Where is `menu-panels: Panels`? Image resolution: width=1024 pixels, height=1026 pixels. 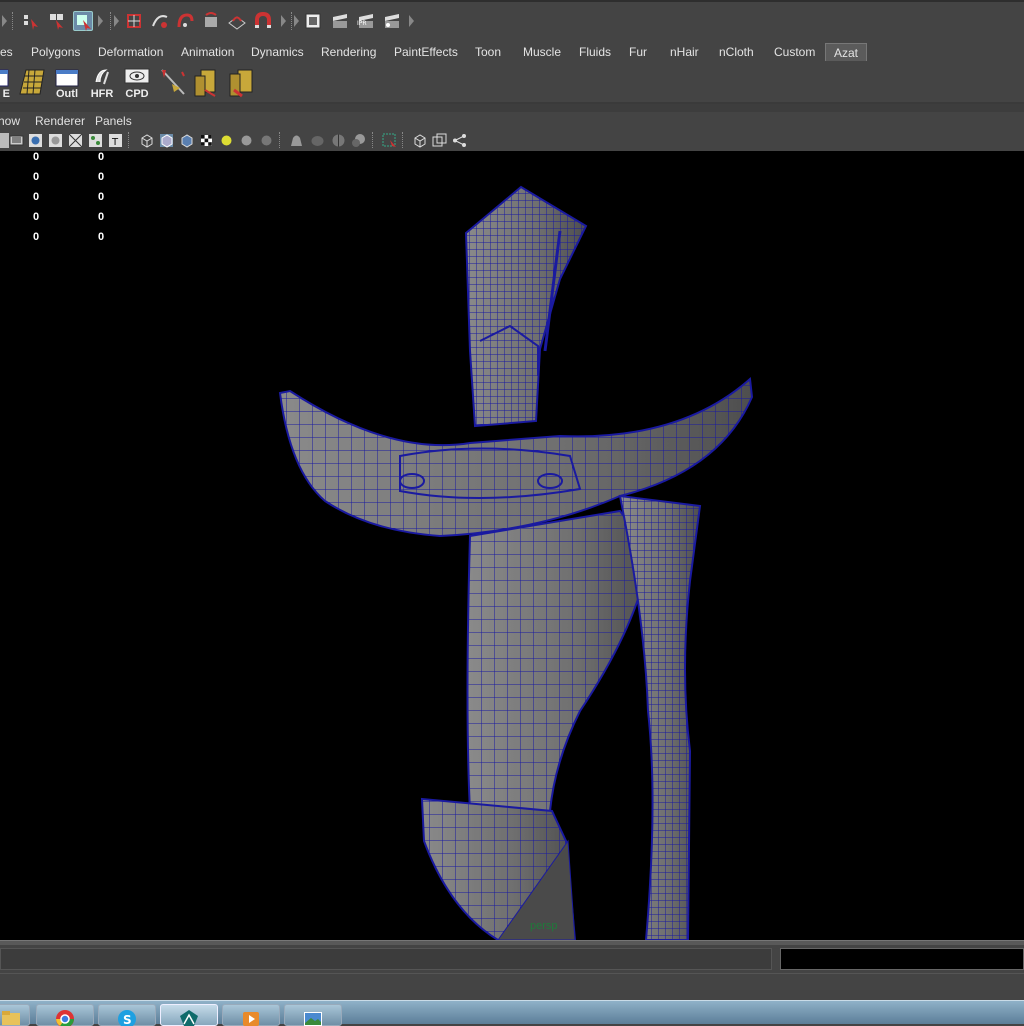 menu-panels: Panels is located at coordinates (113, 121).